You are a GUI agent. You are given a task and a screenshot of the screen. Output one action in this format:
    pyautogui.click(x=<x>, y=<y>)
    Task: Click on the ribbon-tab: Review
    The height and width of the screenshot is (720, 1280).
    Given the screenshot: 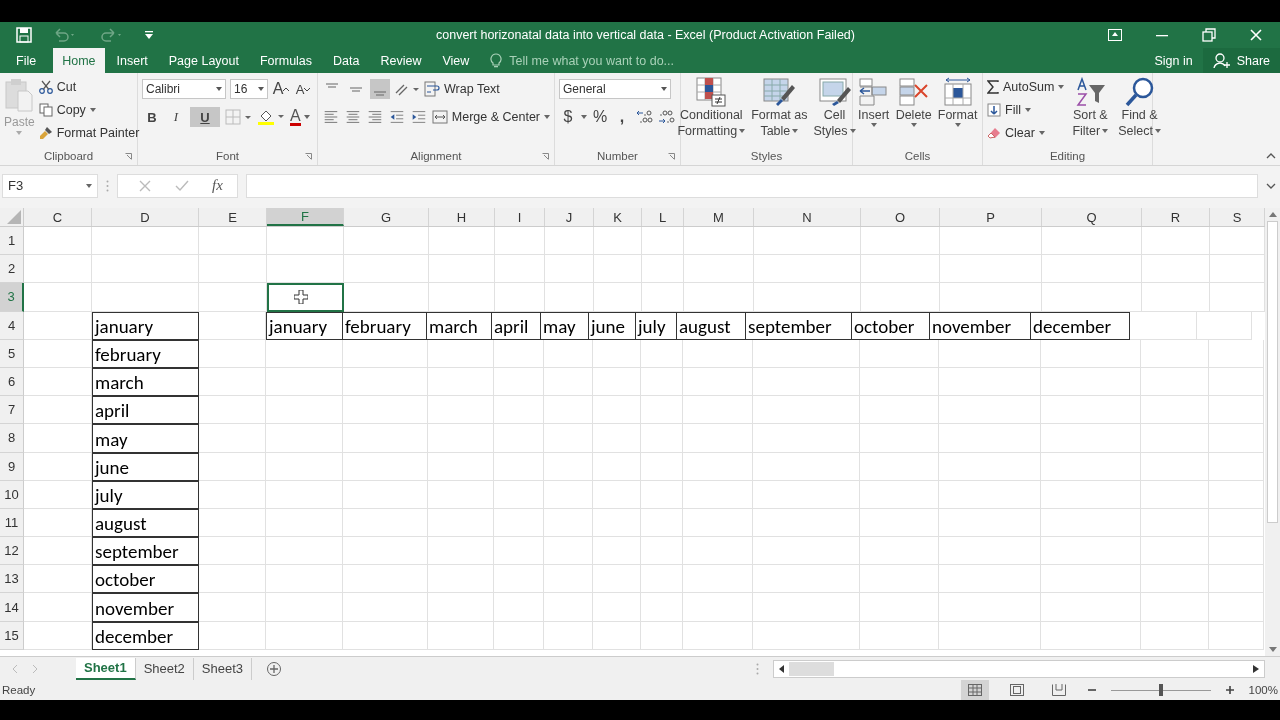 What is the action you would take?
    pyautogui.click(x=401, y=60)
    